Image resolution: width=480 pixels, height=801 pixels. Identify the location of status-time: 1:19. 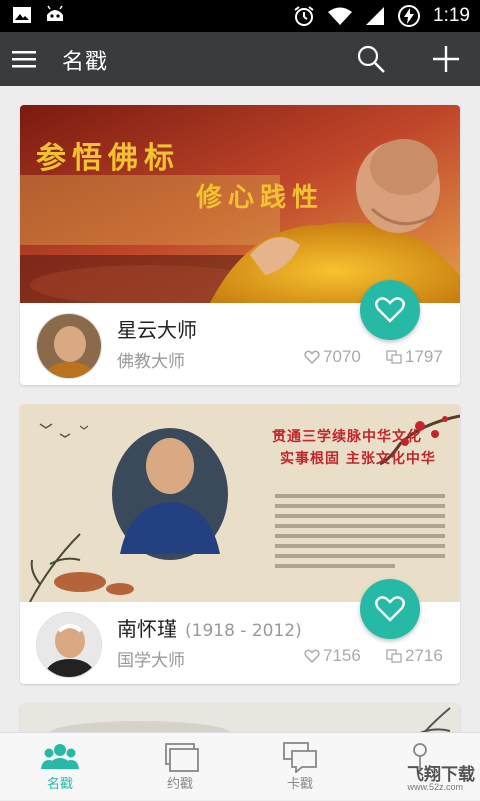
(451, 15).